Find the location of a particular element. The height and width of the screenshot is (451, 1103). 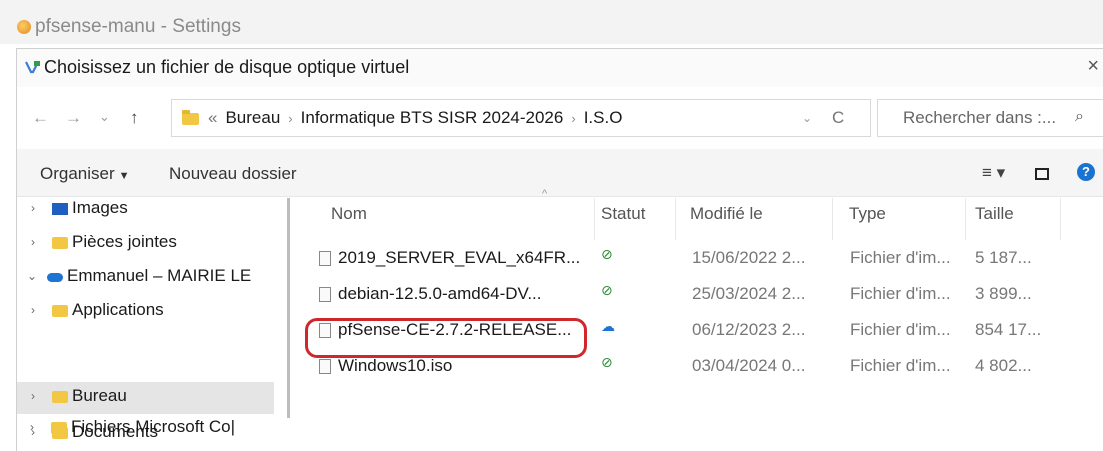

sidebar-item-bureau: › Bureau is located at coordinates (145, 398).